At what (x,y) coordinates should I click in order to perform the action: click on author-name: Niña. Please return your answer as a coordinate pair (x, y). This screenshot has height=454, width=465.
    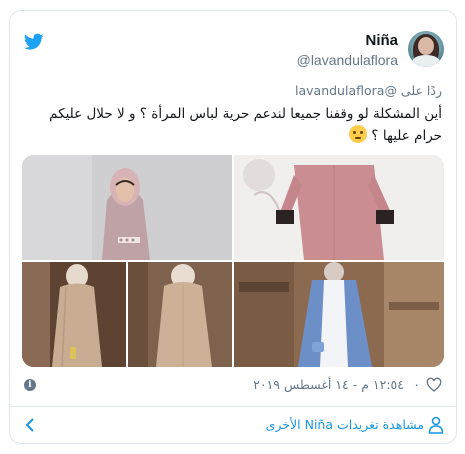
    Looking at the image, I should click on (381, 40).